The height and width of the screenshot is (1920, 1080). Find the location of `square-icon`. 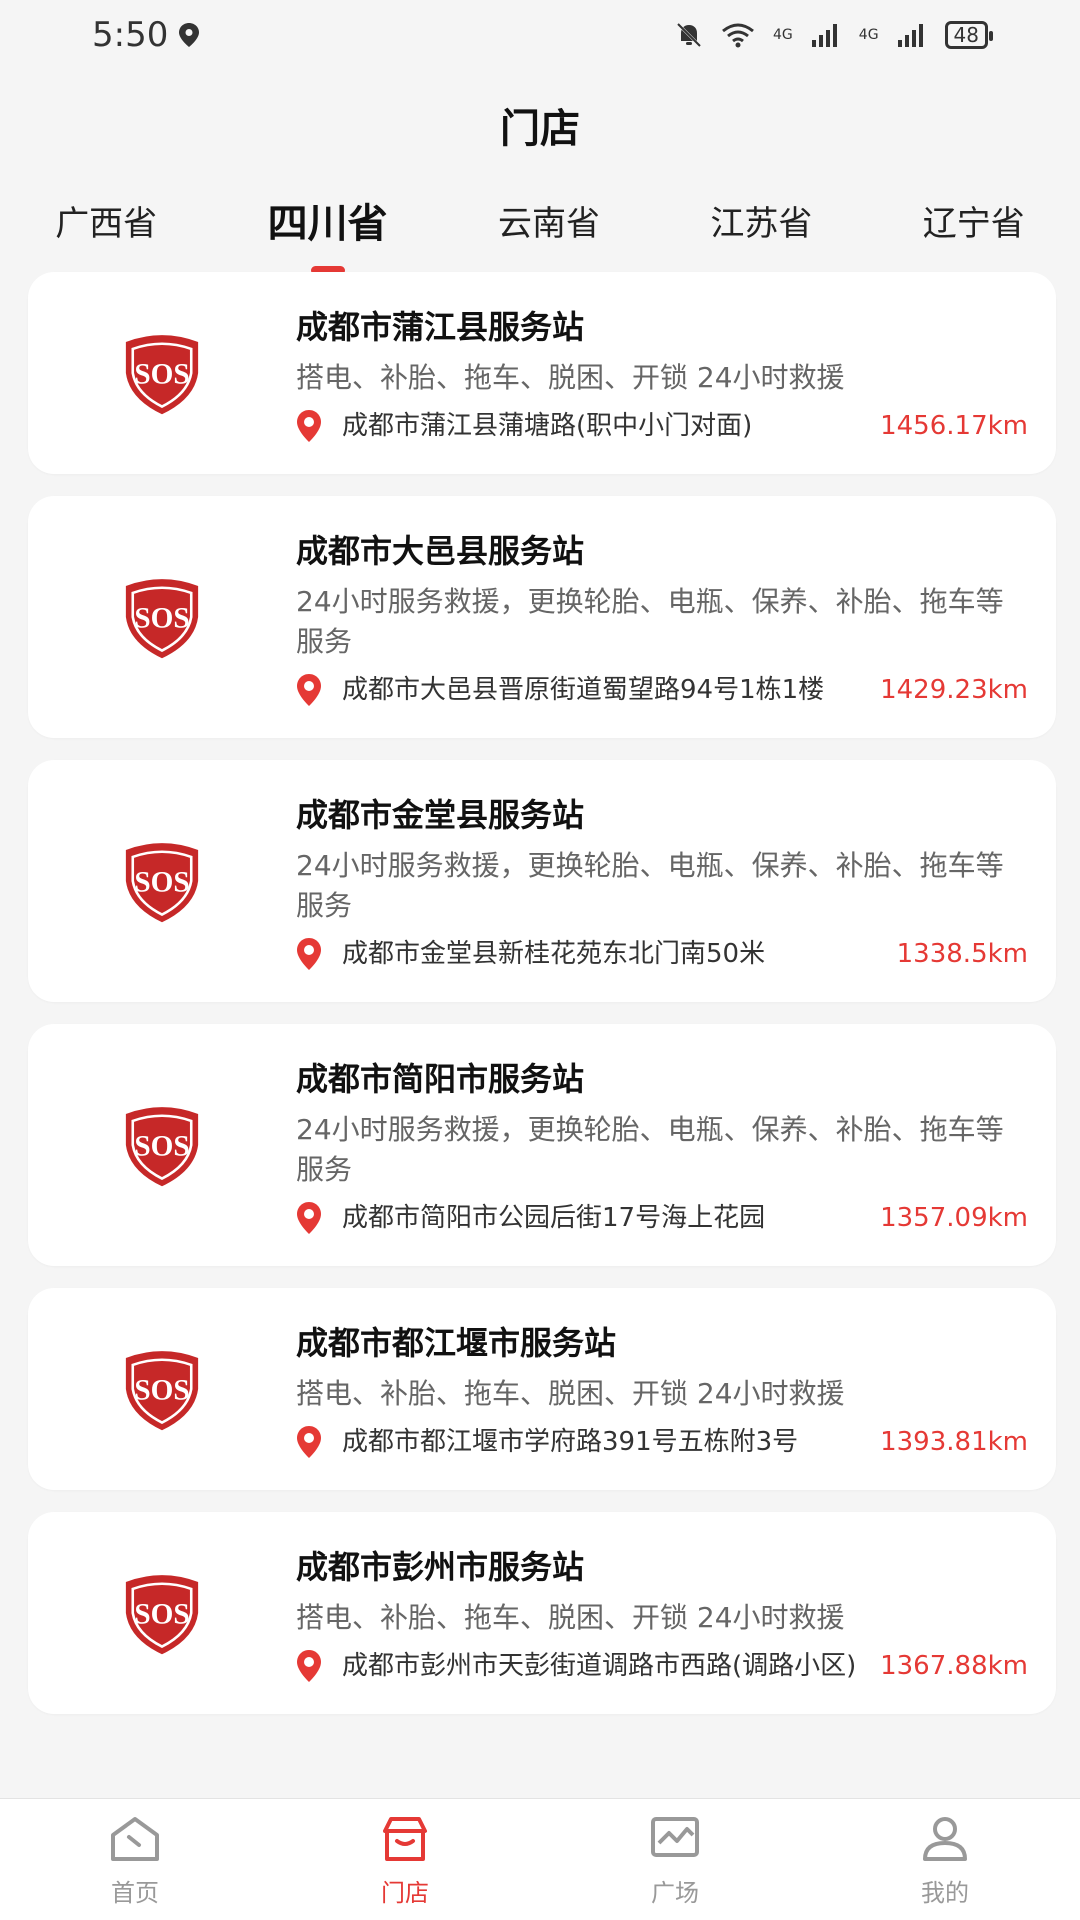

square-icon is located at coordinates (675, 1837).